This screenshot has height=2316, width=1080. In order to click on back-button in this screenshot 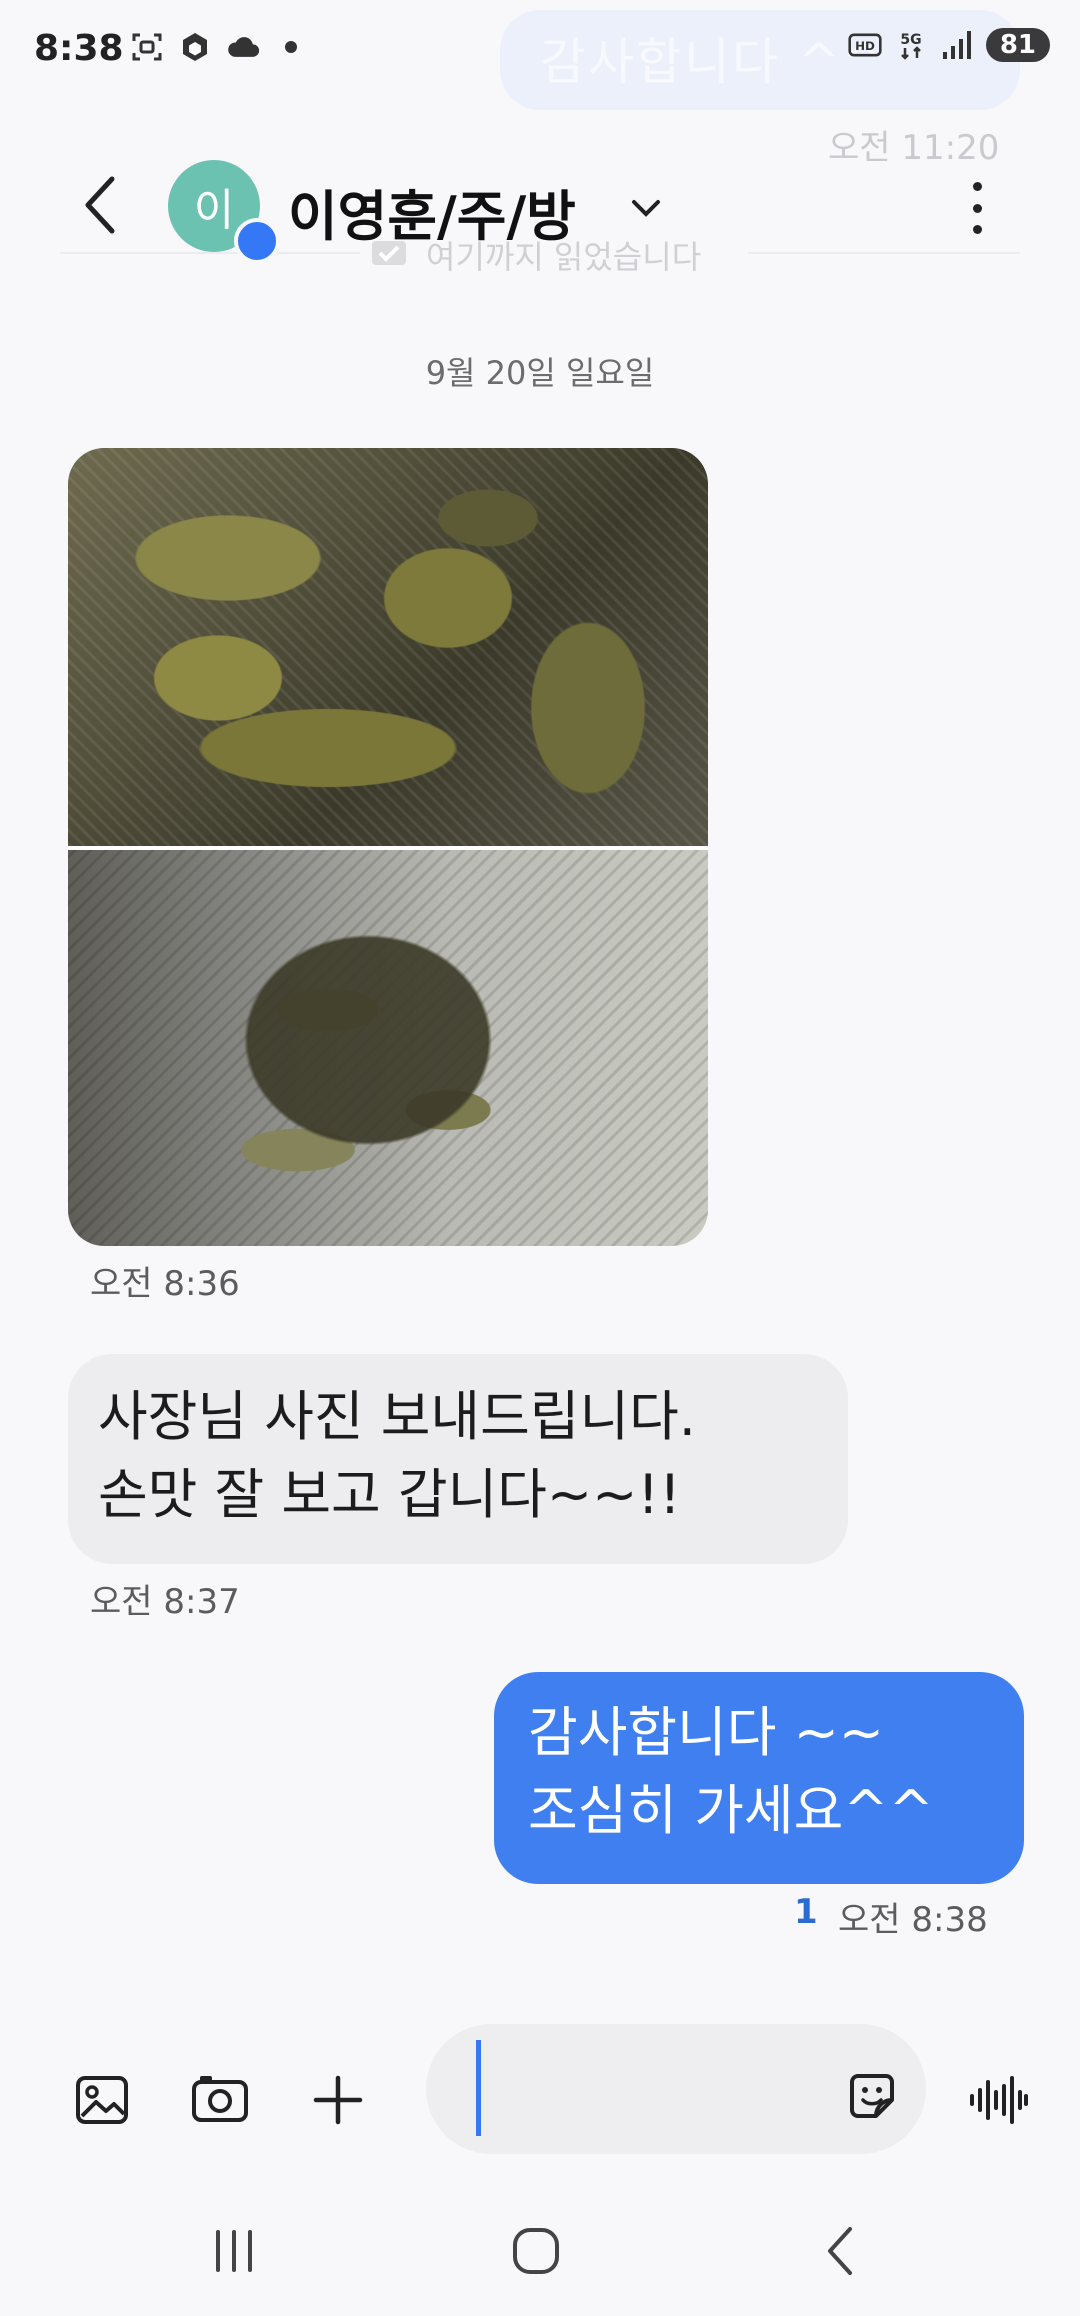, I will do `click(100, 205)`.